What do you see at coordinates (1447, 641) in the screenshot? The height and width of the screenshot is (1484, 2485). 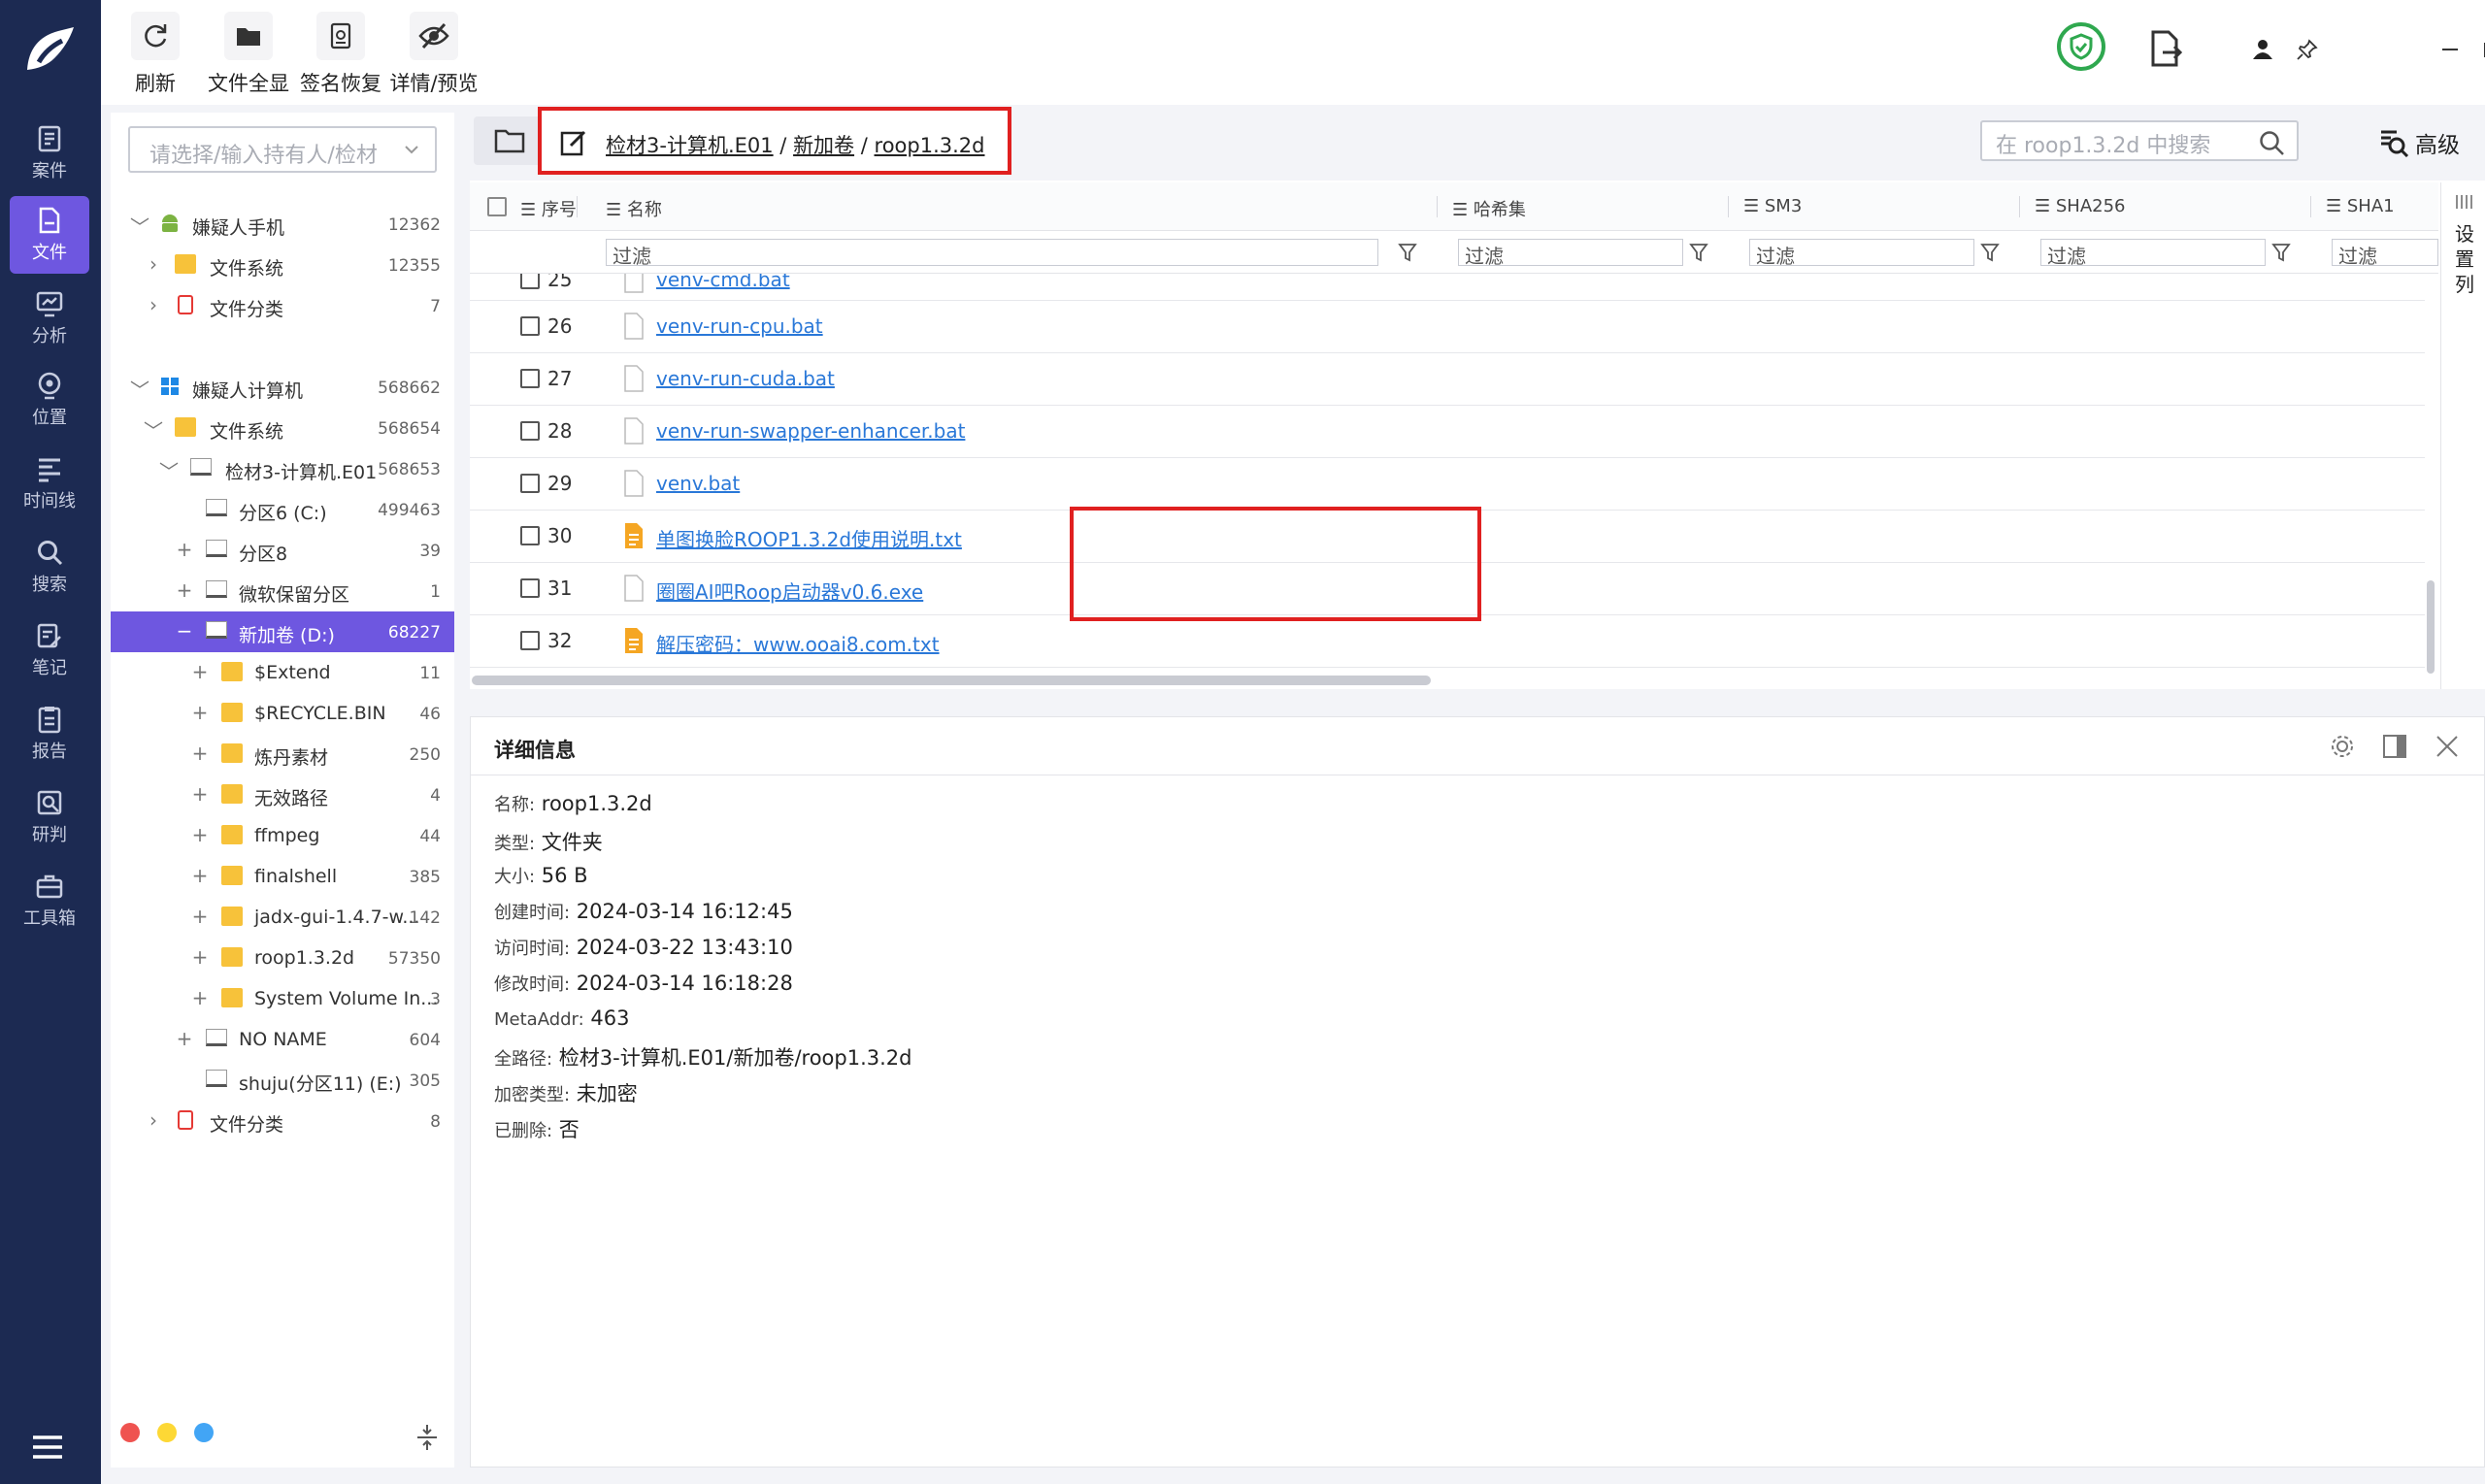 I see `table-row: 32 解压密码：www.ooai8.com.txt` at bounding box center [1447, 641].